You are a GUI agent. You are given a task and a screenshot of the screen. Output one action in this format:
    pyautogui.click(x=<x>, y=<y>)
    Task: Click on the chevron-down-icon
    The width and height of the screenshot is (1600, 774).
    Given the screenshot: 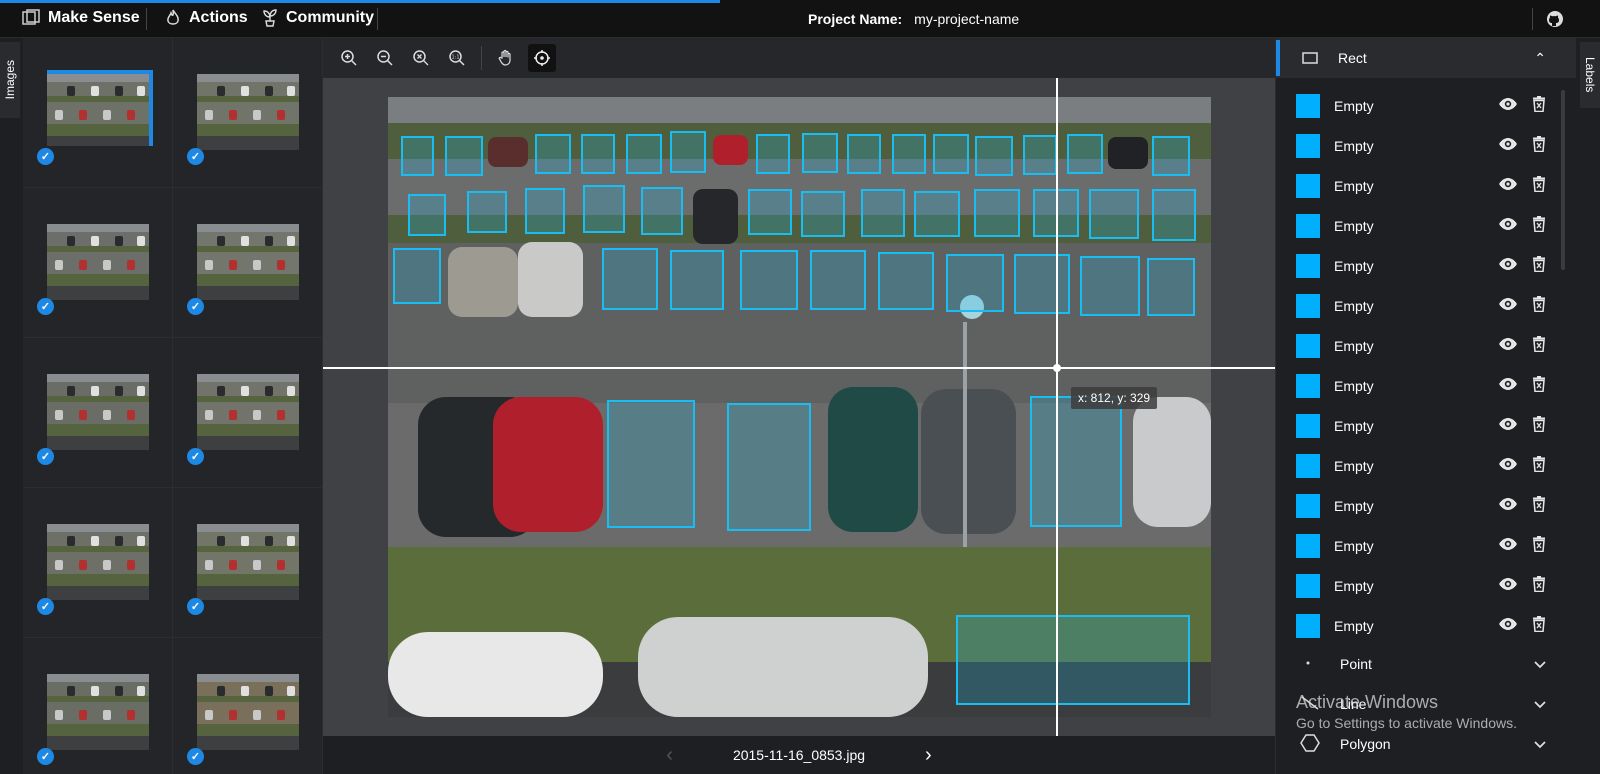 What is the action you would take?
    pyautogui.click(x=1540, y=664)
    